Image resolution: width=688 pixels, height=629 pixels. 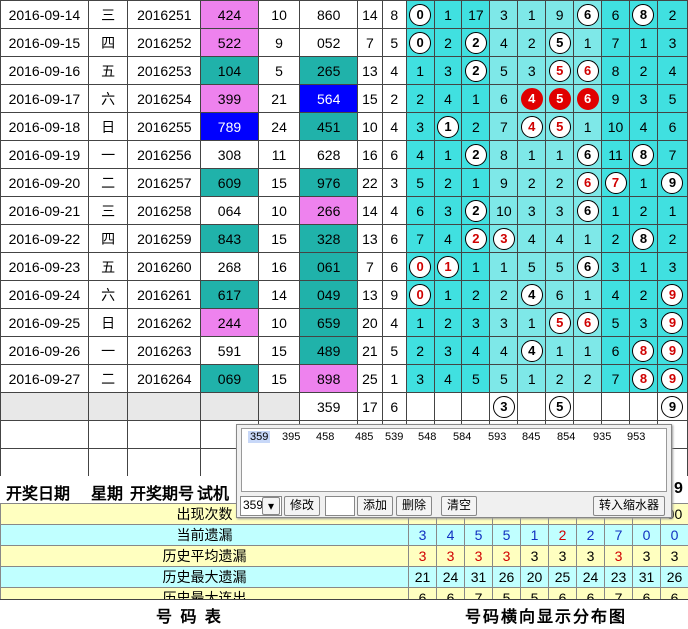 What do you see at coordinates (497, 437) in the screenshot?
I see `list-item: 593` at bounding box center [497, 437].